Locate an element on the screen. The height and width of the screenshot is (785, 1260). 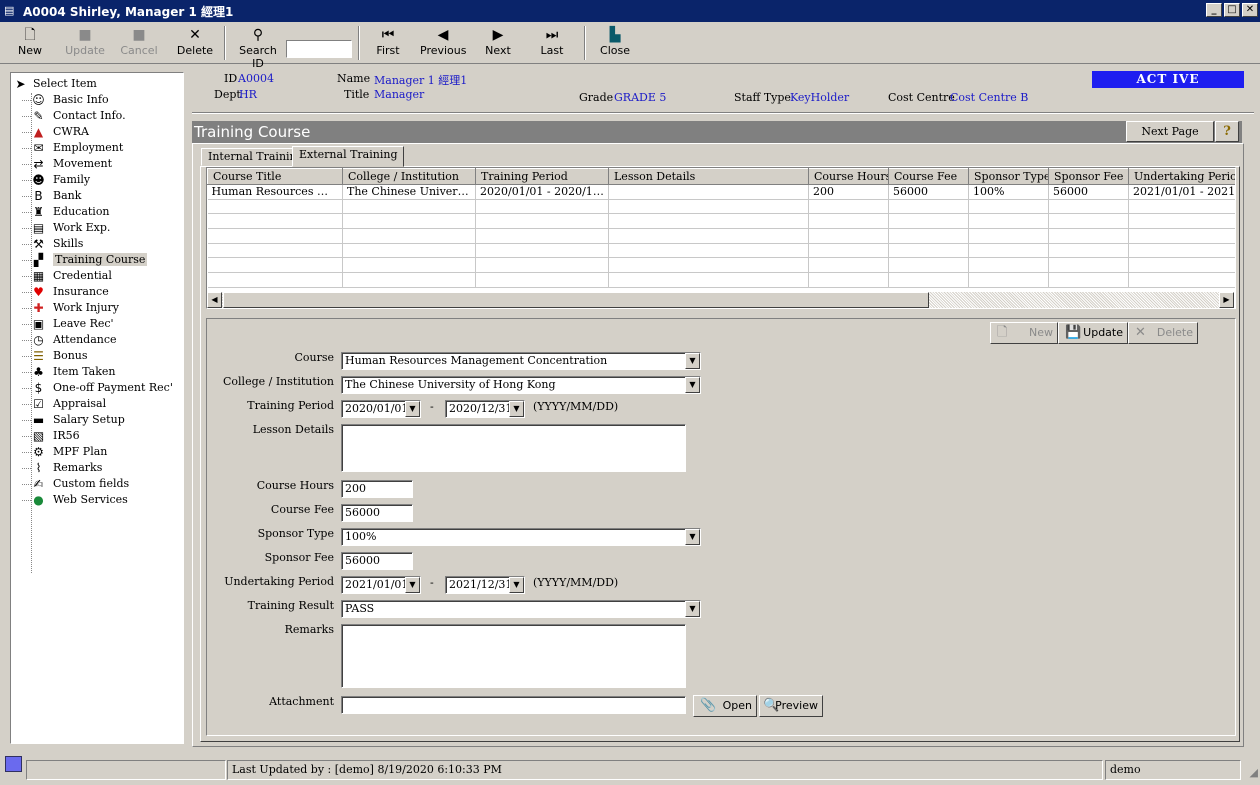
sponsor-type-select: 100% ▼ is located at coordinates (521, 537).